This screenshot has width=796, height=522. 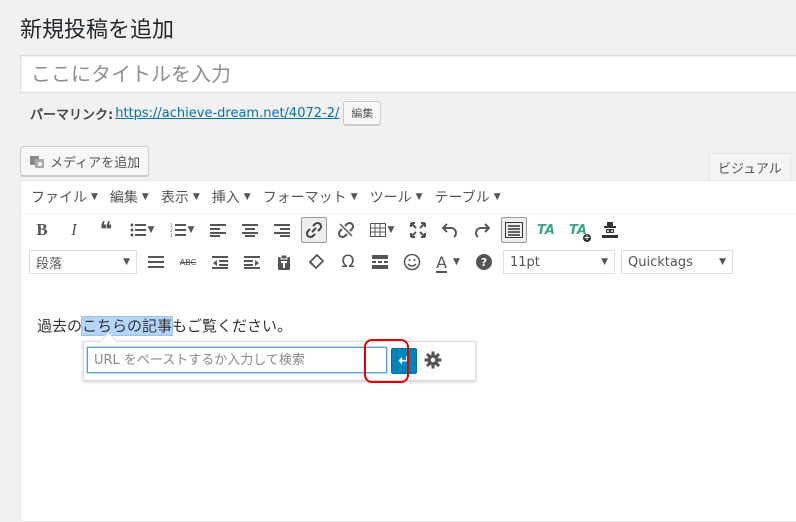 What do you see at coordinates (418, 230) in the screenshot?
I see `fullscreen-icon` at bounding box center [418, 230].